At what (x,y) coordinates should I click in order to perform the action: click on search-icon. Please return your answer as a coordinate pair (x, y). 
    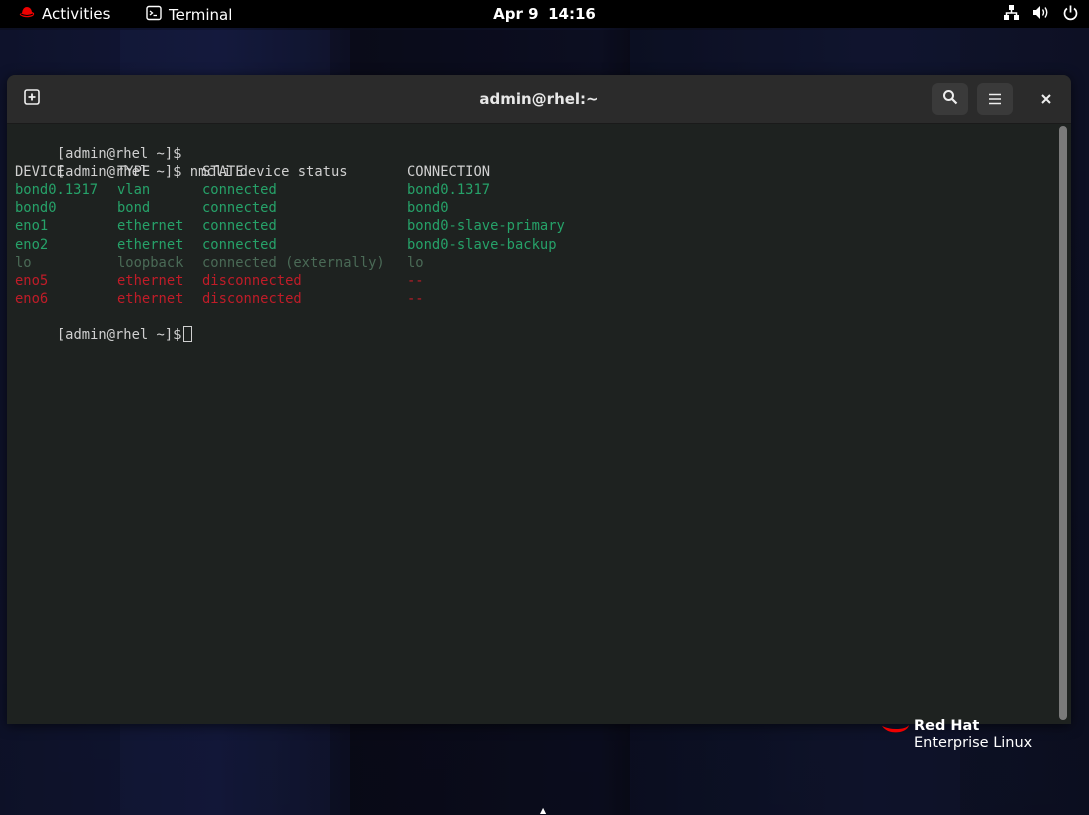
    Looking at the image, I should click on (950, 99).